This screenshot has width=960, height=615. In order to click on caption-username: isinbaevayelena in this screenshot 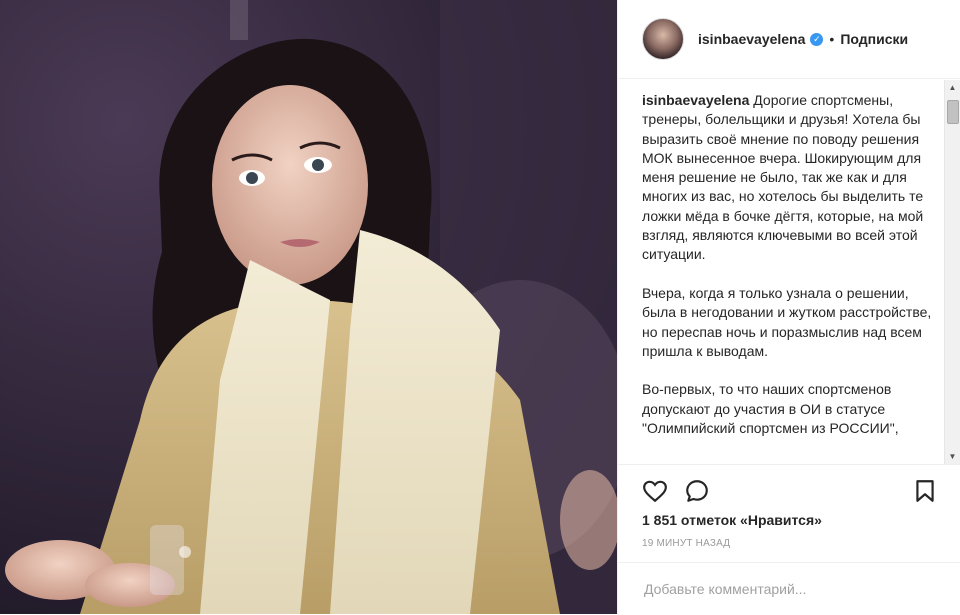, I will do `click(695, 100)`.